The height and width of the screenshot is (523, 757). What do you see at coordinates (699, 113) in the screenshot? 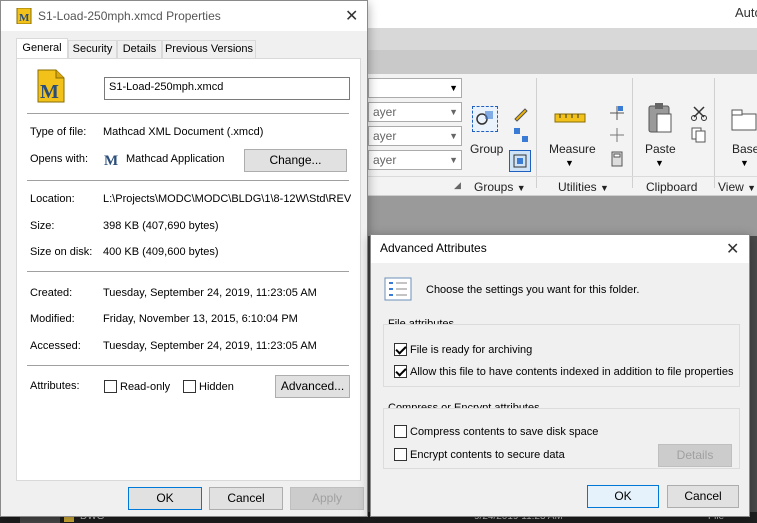
I see `cut-icon` at bounding box center [699, 113].